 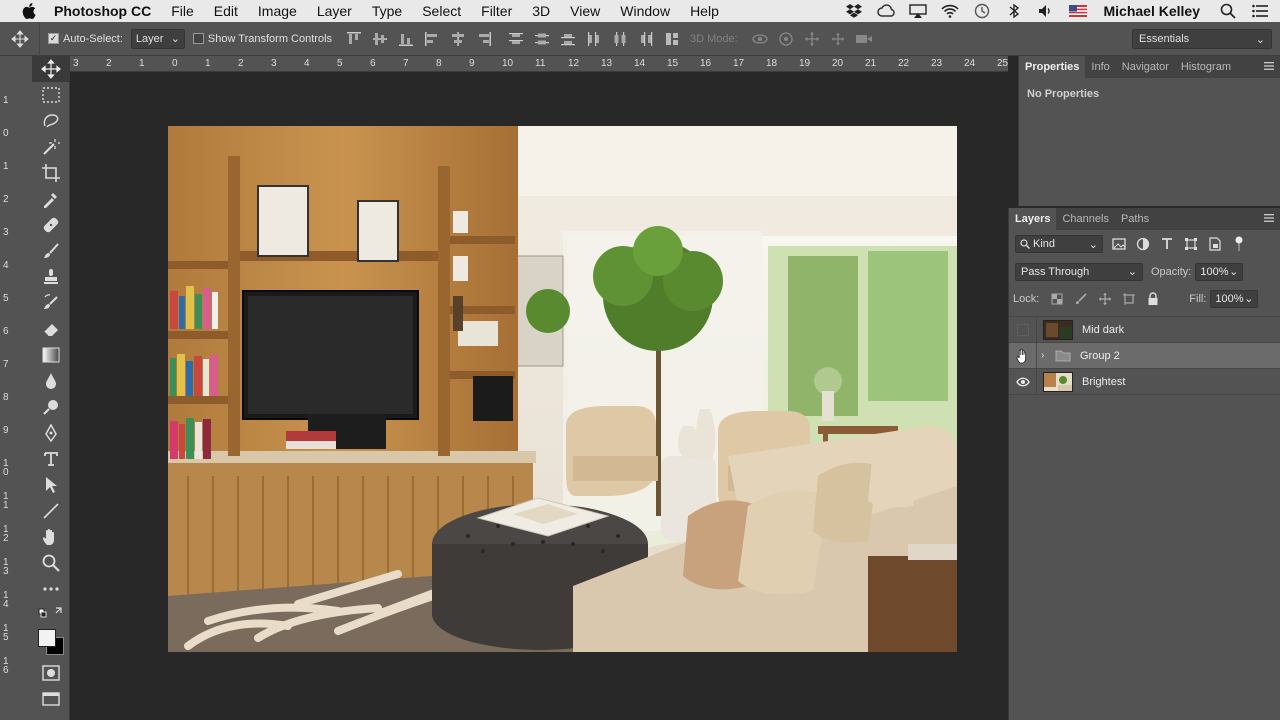 What do you see at coordinates (1100, 356) in the screenshot?
I see `layer-name-group-2: Group 2` at bounding box center [1100, 356].